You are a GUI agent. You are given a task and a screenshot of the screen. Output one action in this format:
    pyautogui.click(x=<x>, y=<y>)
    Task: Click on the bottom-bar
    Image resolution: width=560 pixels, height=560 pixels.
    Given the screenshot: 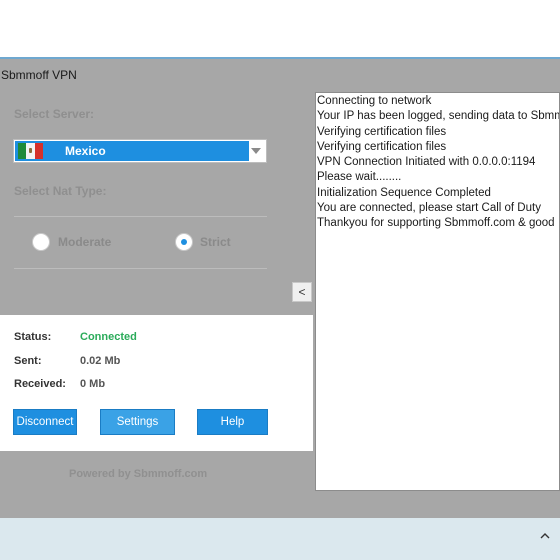 What is the action you would take?
    pyautogui.click(x=280, y=539)
    